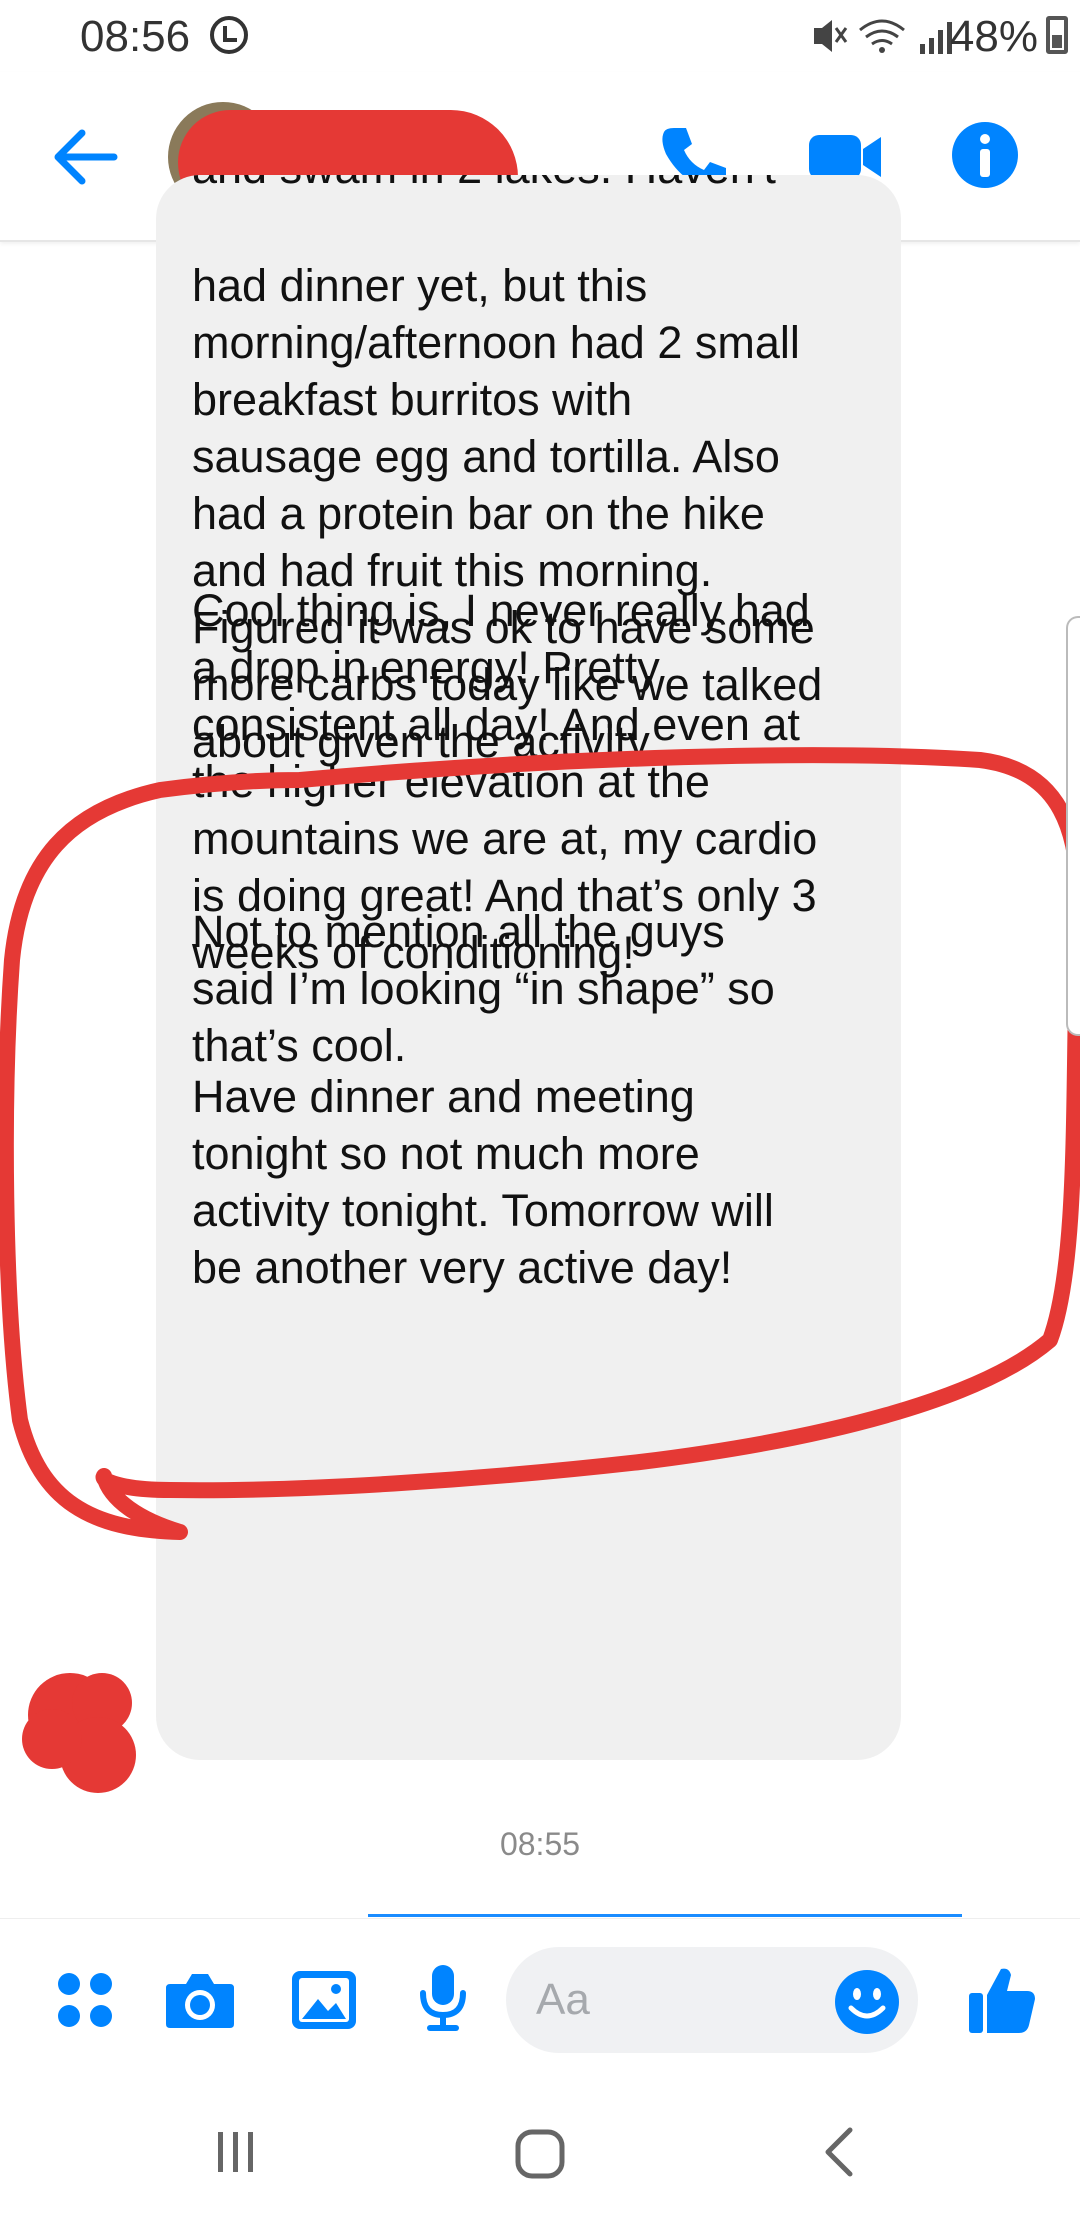 Image resolution: width=1080 pixels, height=2220 pixels. What do you see at coordinates (1057, 35) in the screenshot?
I see `battery-icon` at bounding box center [1057, 35].